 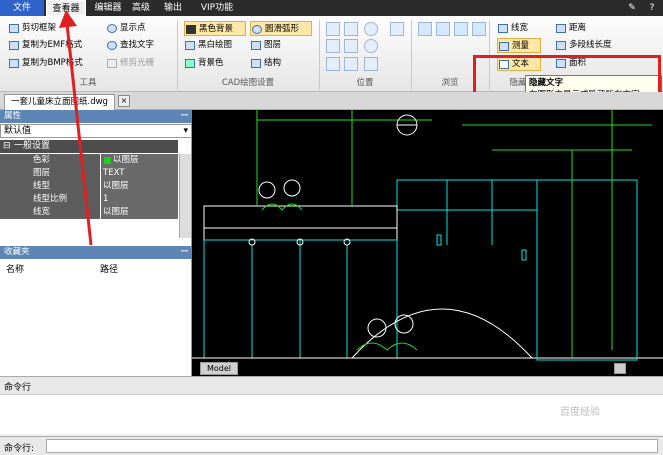 I want to click on menu-vip: VIP功能, so click(x=217, y=8).